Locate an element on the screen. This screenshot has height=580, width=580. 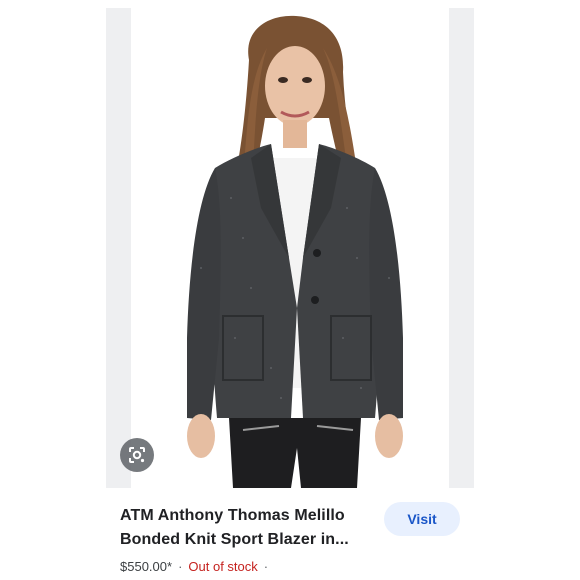
stock-status: Out of stock is located at coordinates (223, 566).